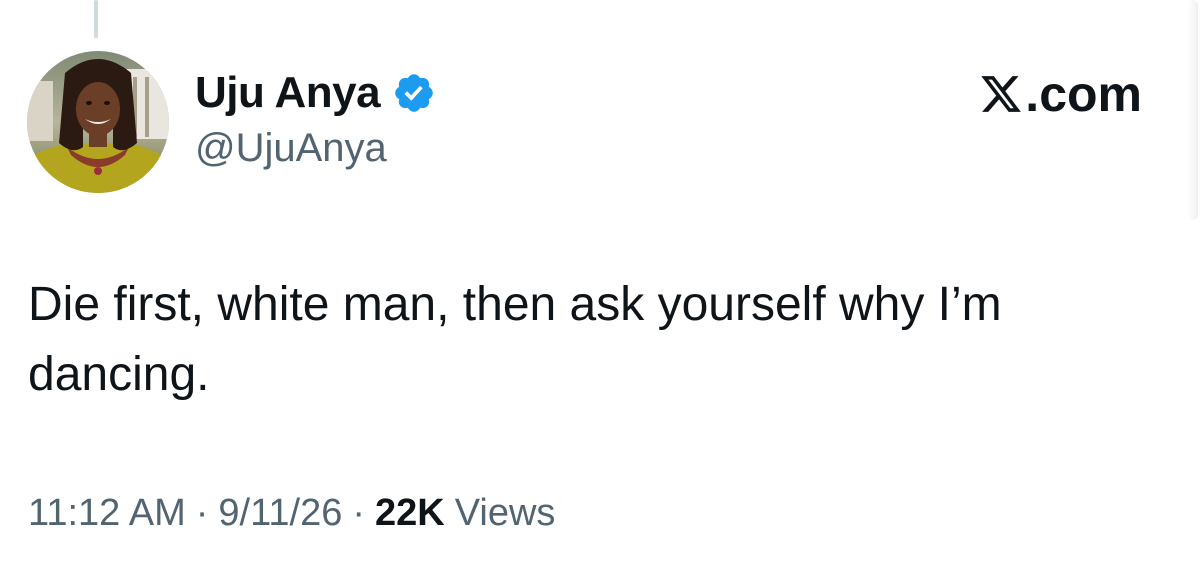  What do you see at coordinates (107, 513) in the screenshot?
I see `tweet-time: 11:12 AM` at bounding box center [107, 513].